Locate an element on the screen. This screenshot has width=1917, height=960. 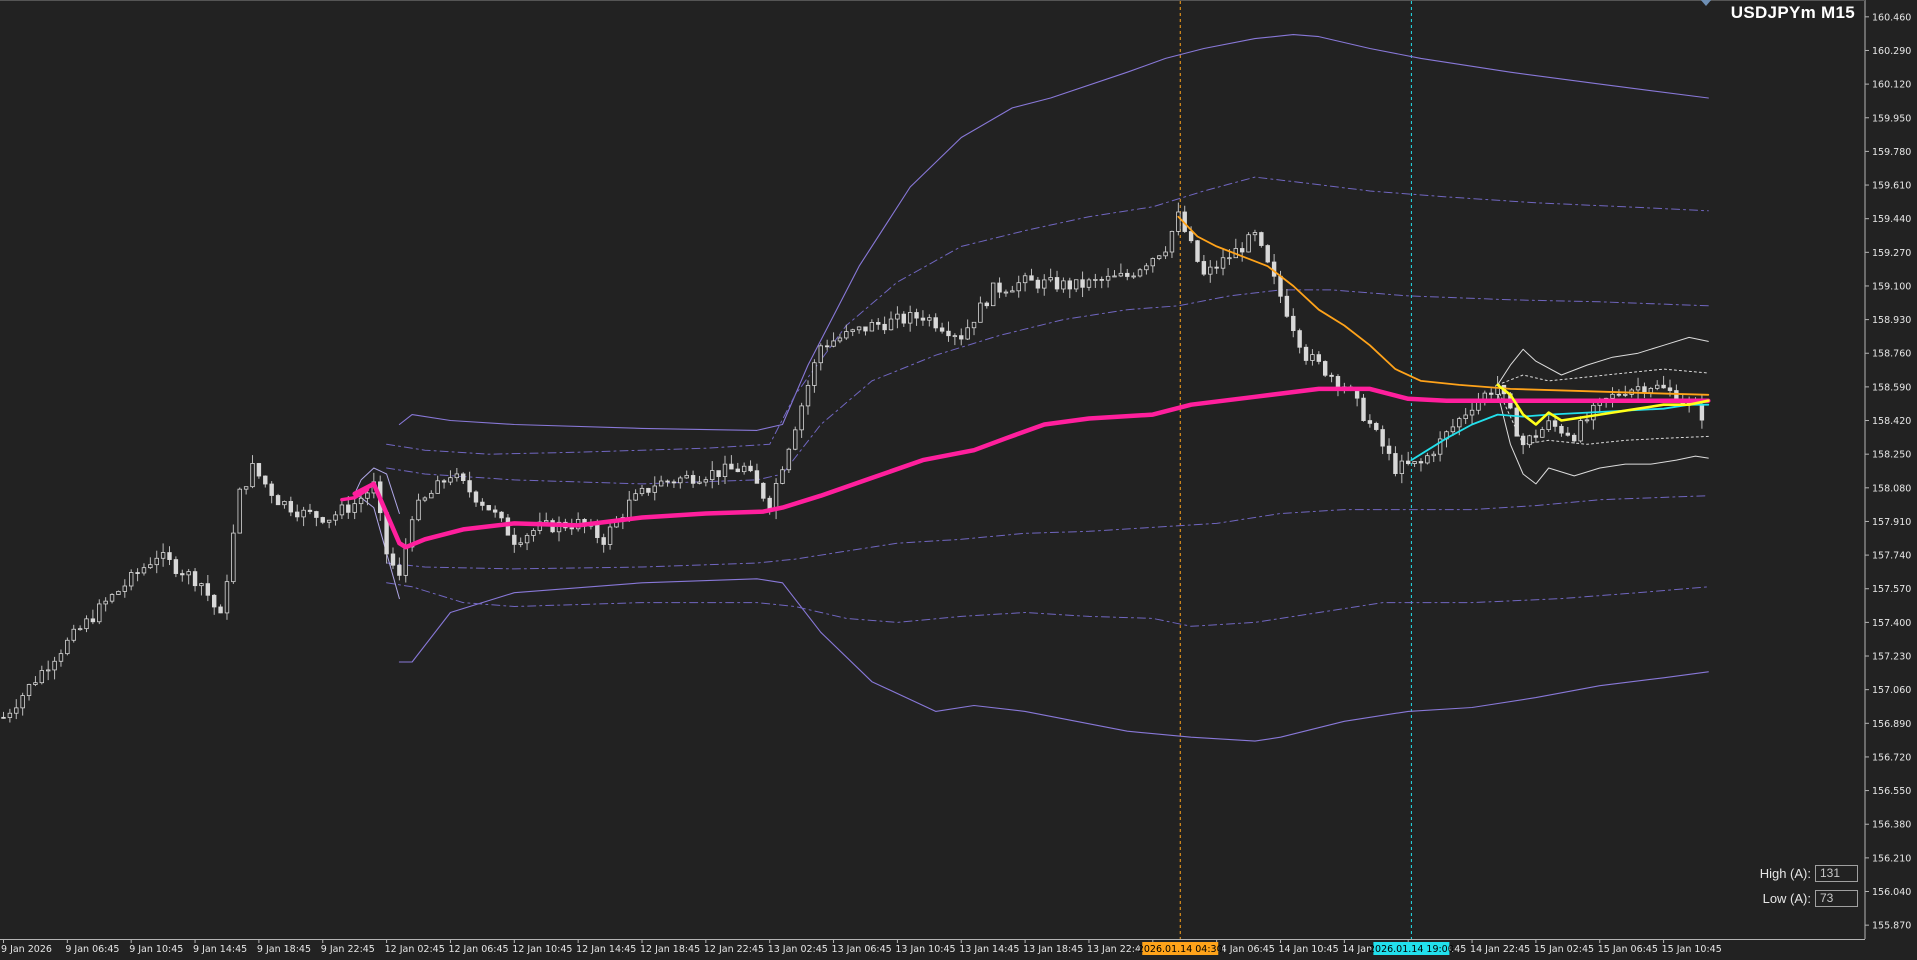
one-click-trading-arrow-icon is located at coordinates (1706, 3).